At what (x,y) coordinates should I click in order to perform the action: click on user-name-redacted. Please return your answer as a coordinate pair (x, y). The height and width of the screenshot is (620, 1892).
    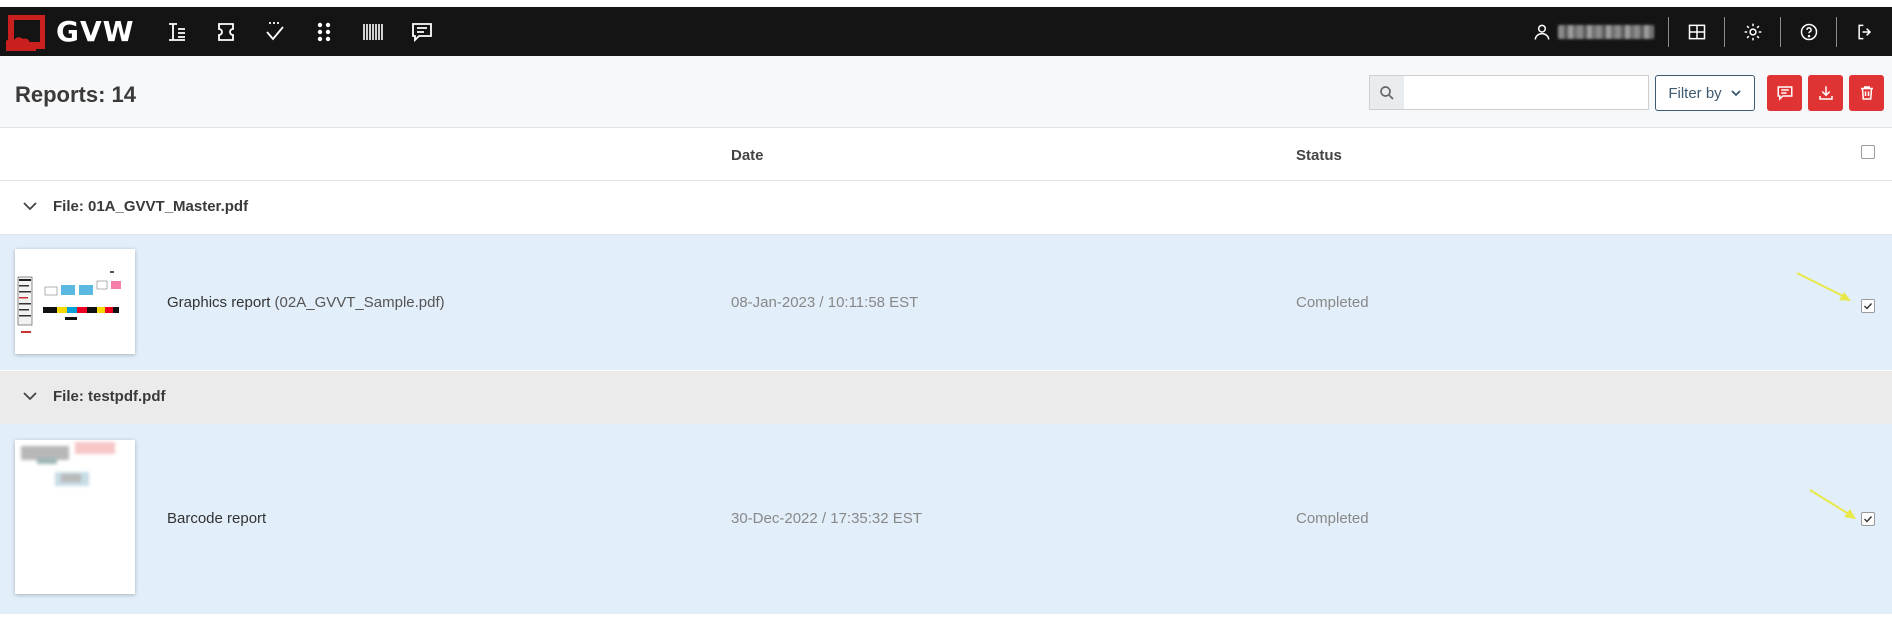
    Looking at the image, I should click on (1606, 31).